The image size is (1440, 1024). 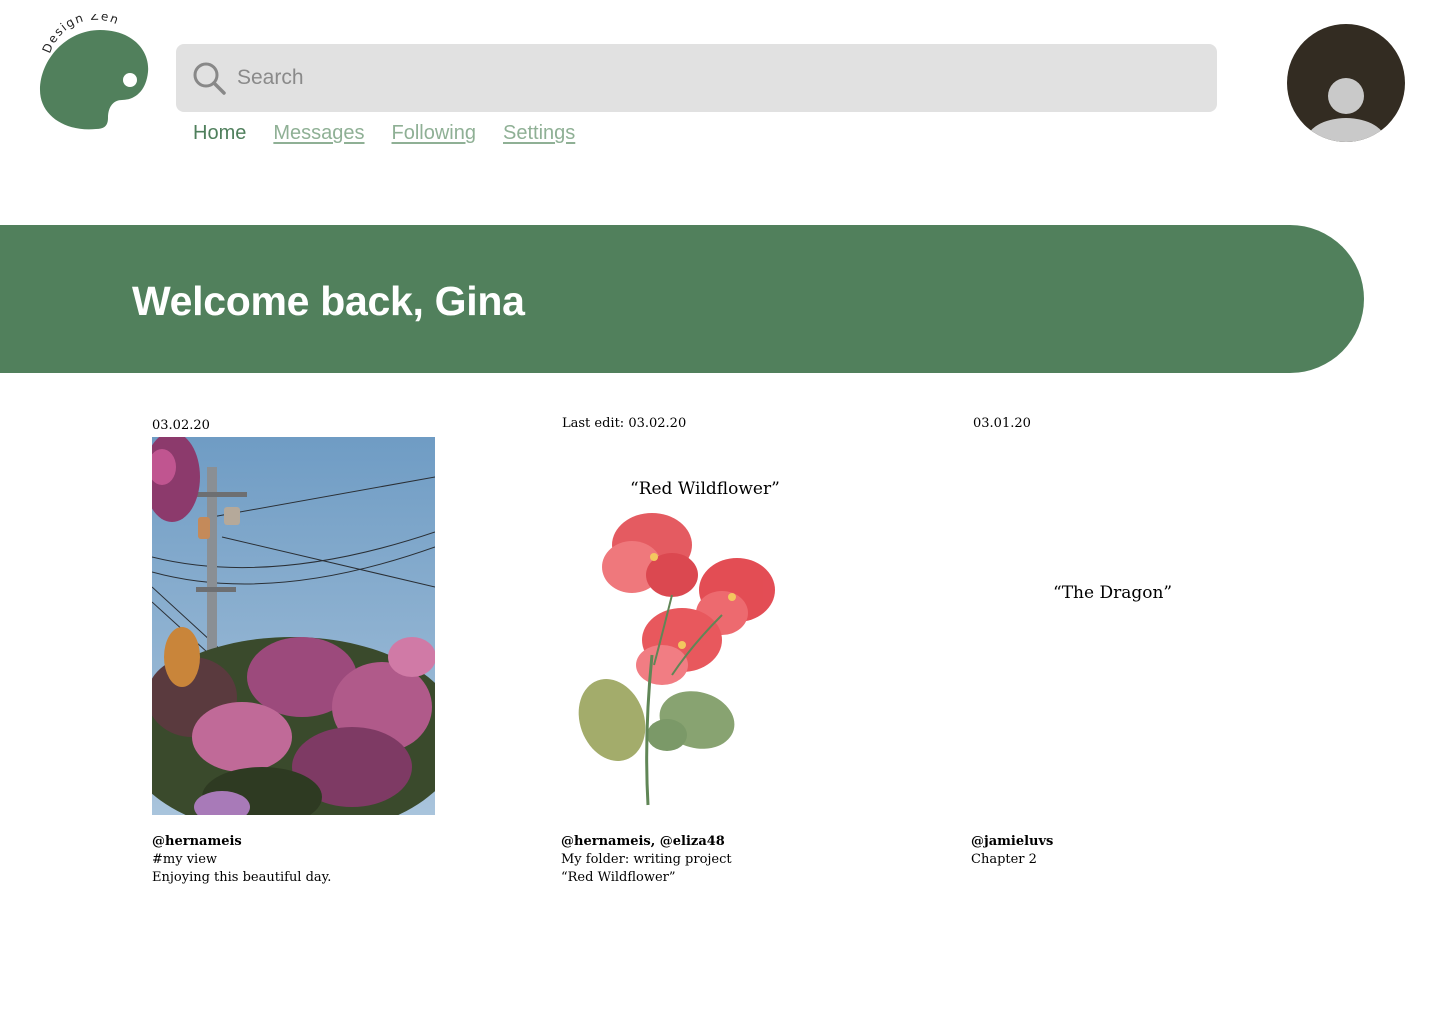 I want to click on post-date: Last edit: 03.02.20, so click(x=624, y=423).